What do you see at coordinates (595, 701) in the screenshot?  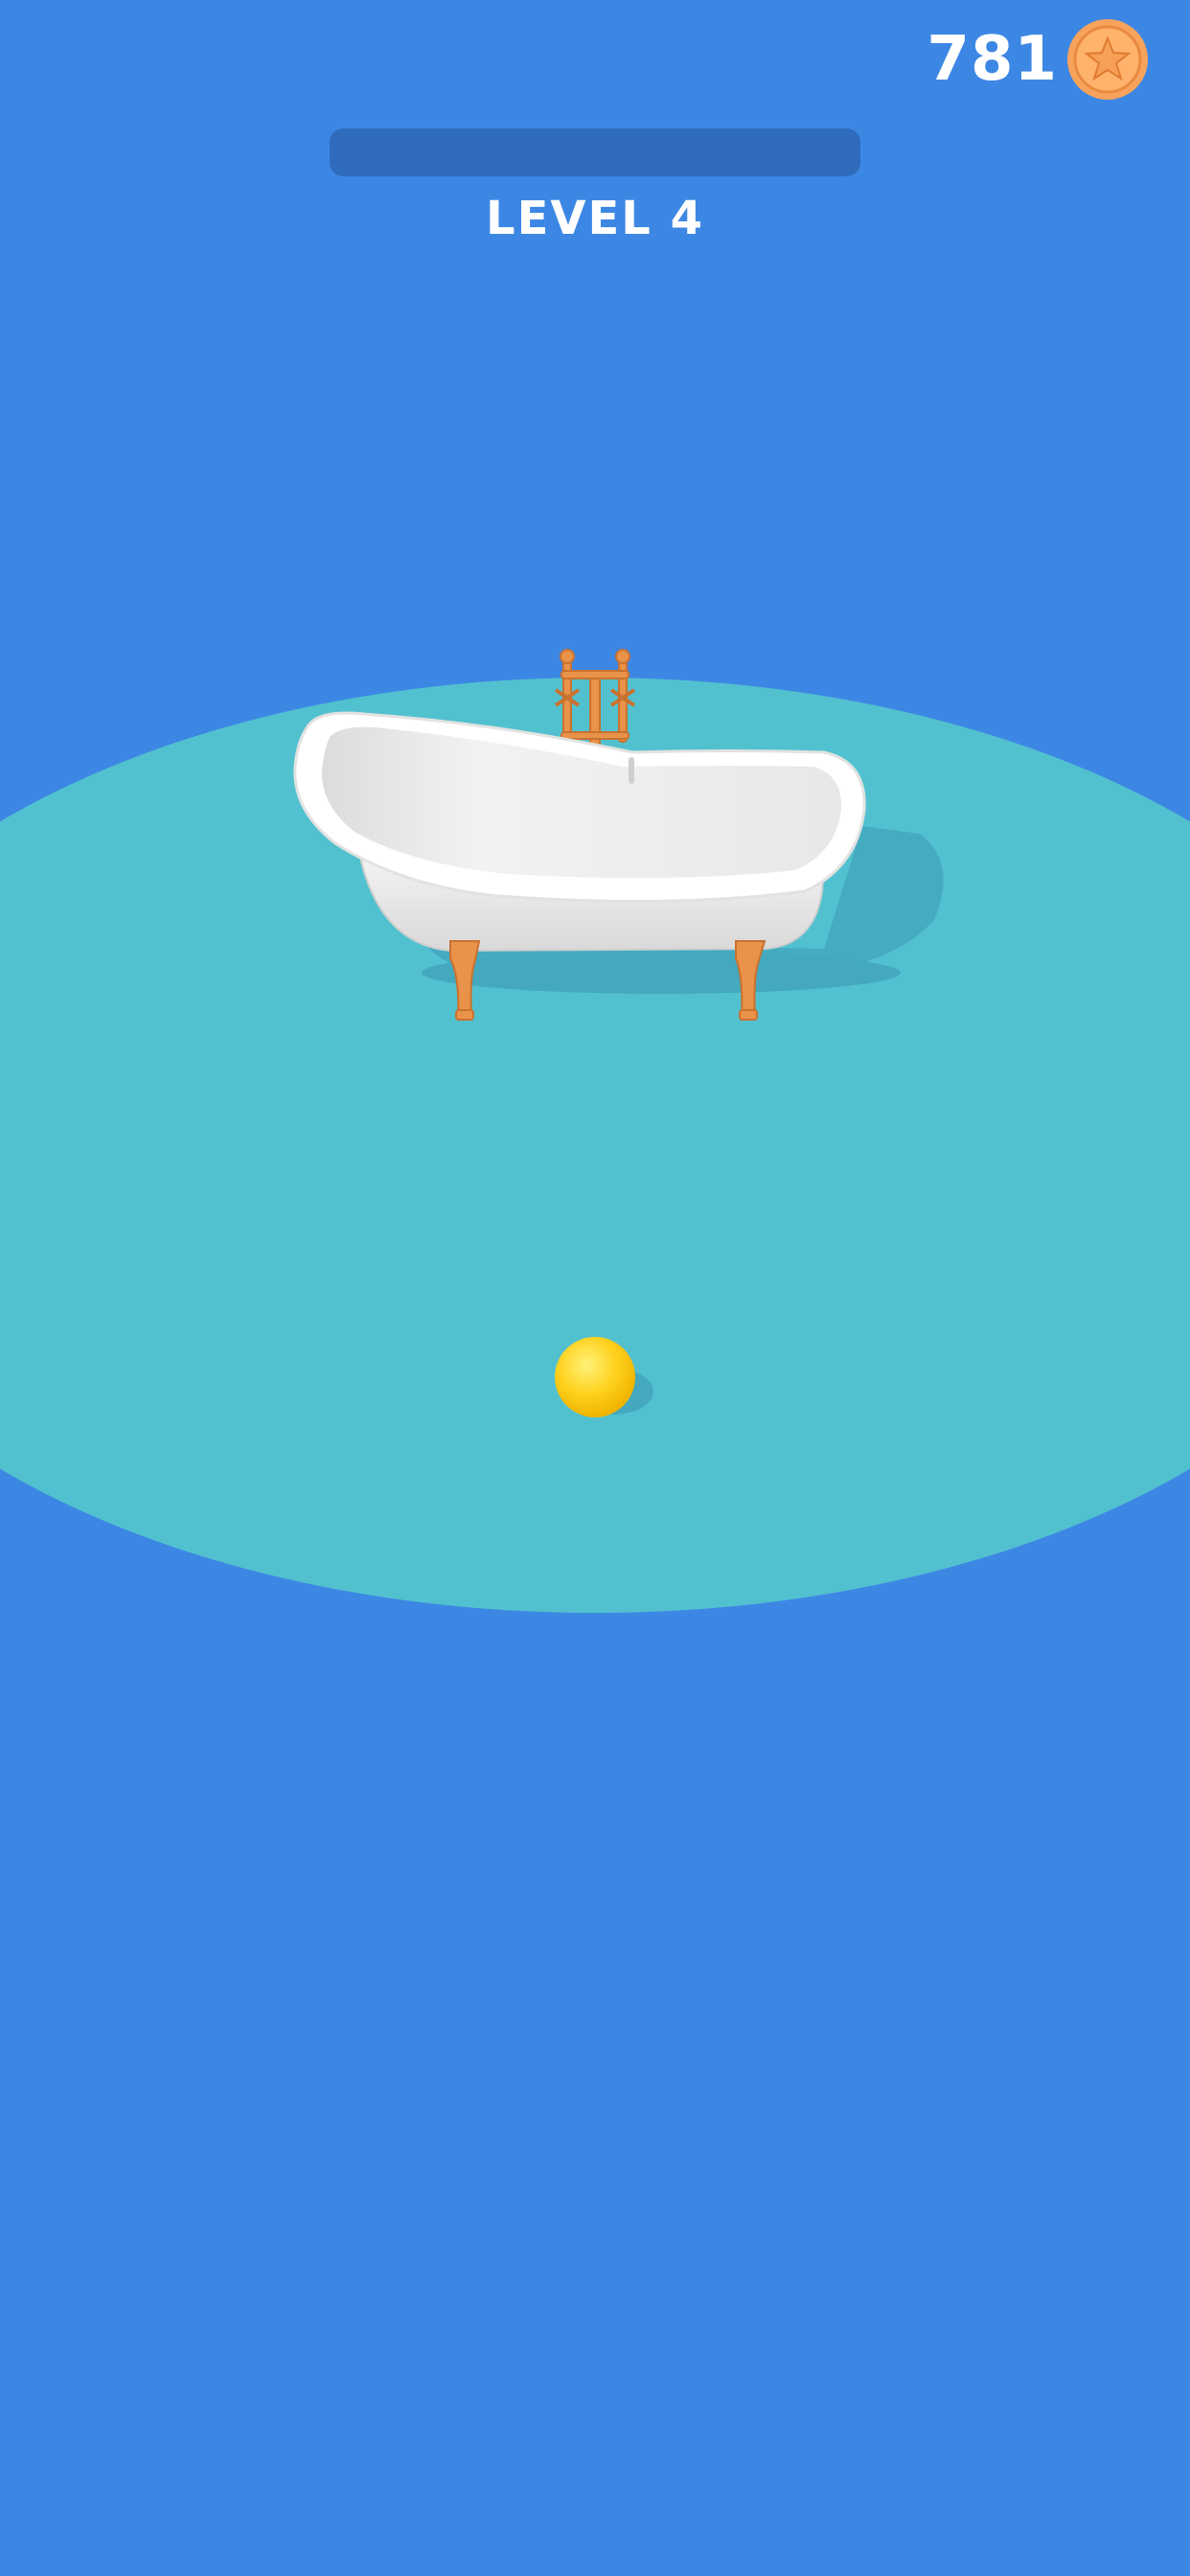 I see `faucet` at bounding box center [595, 701].